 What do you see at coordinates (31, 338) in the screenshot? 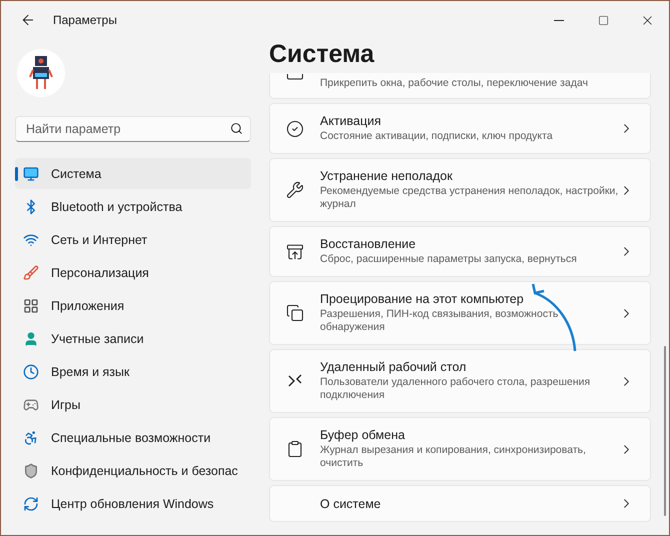
I see `user-icon` at bounding box center [31, 338].